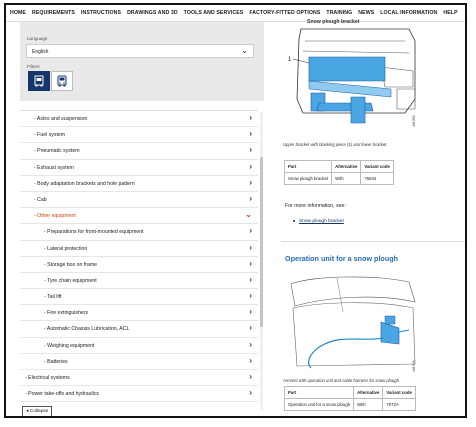  I want to click on tree-item-electrical: - Electrical systems ›, so click(139, 378).